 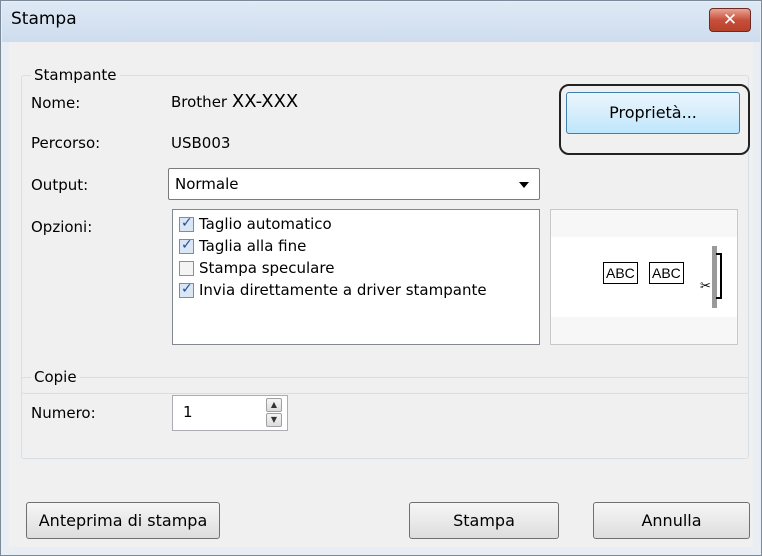 I want to click on output-label: Output:, so click(x=60, y=185).